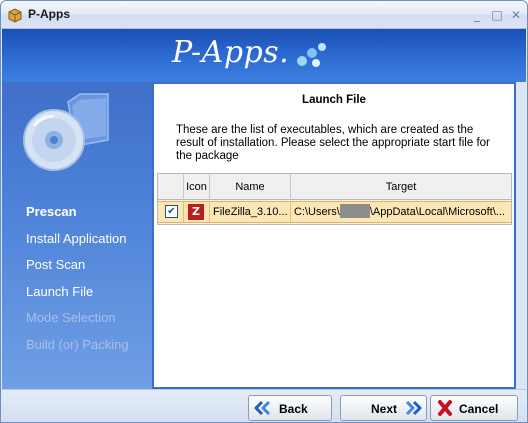  I want to click on header-banner: P-Apps., so click(264, 55).